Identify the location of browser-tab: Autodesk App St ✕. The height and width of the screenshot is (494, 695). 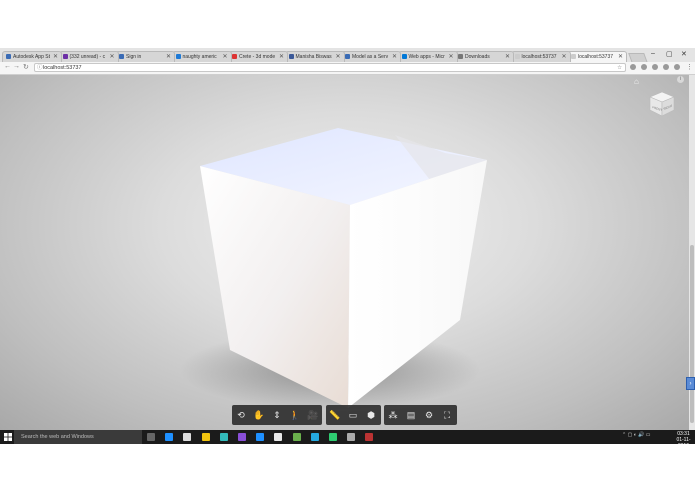
(32, 56).